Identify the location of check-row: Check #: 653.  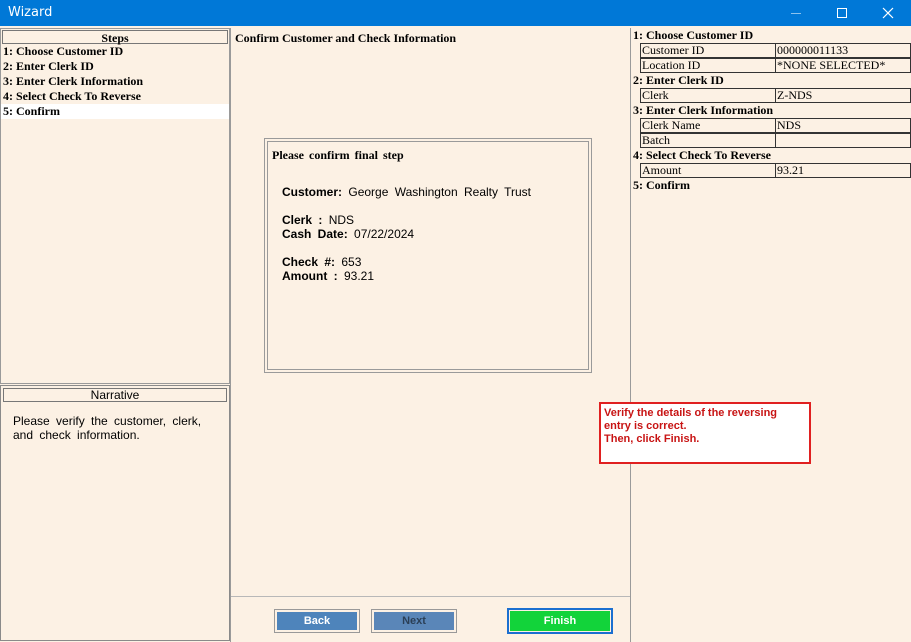
(321, 262).